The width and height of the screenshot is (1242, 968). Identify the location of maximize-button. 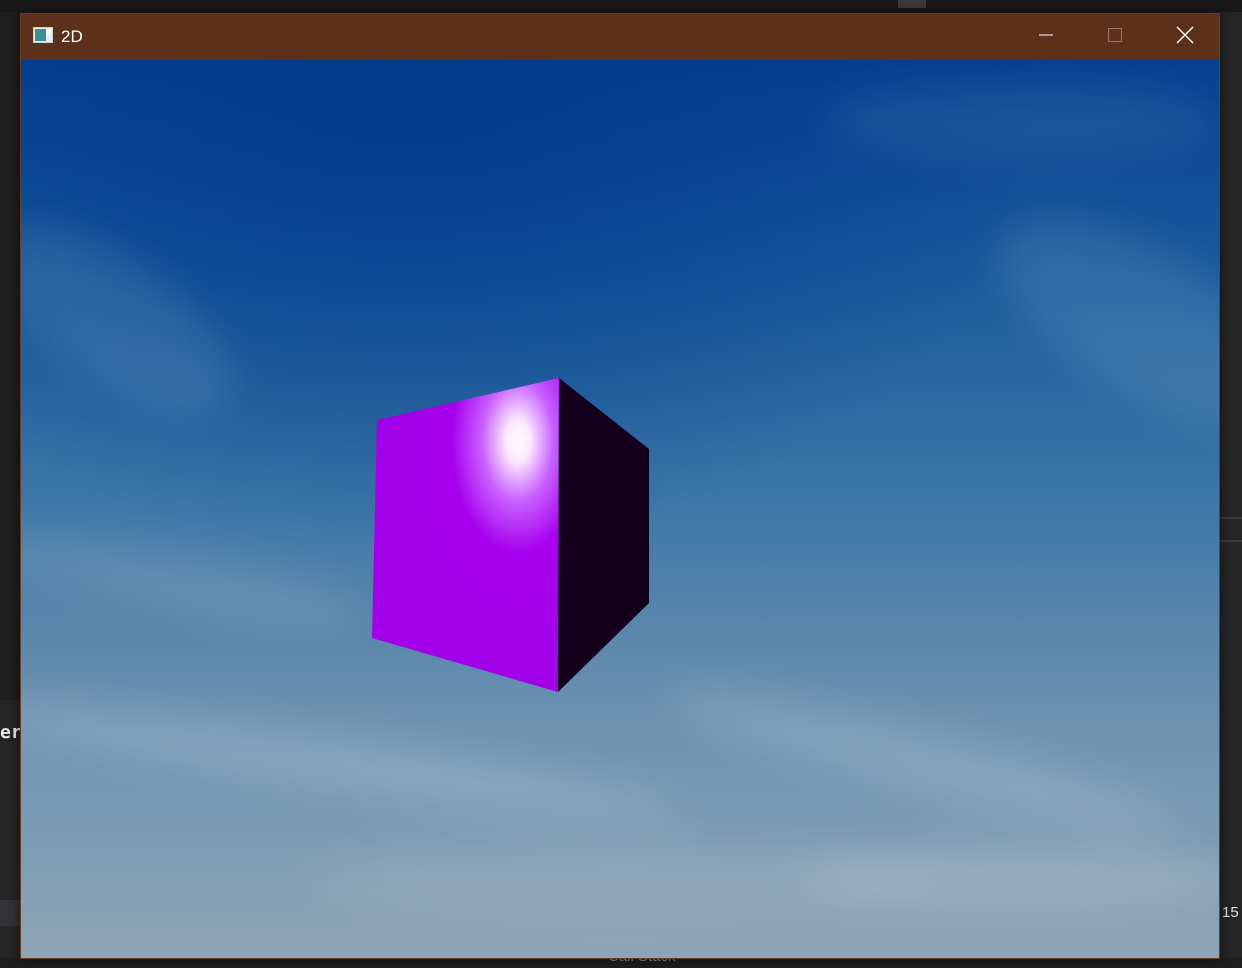
(1115, 37).